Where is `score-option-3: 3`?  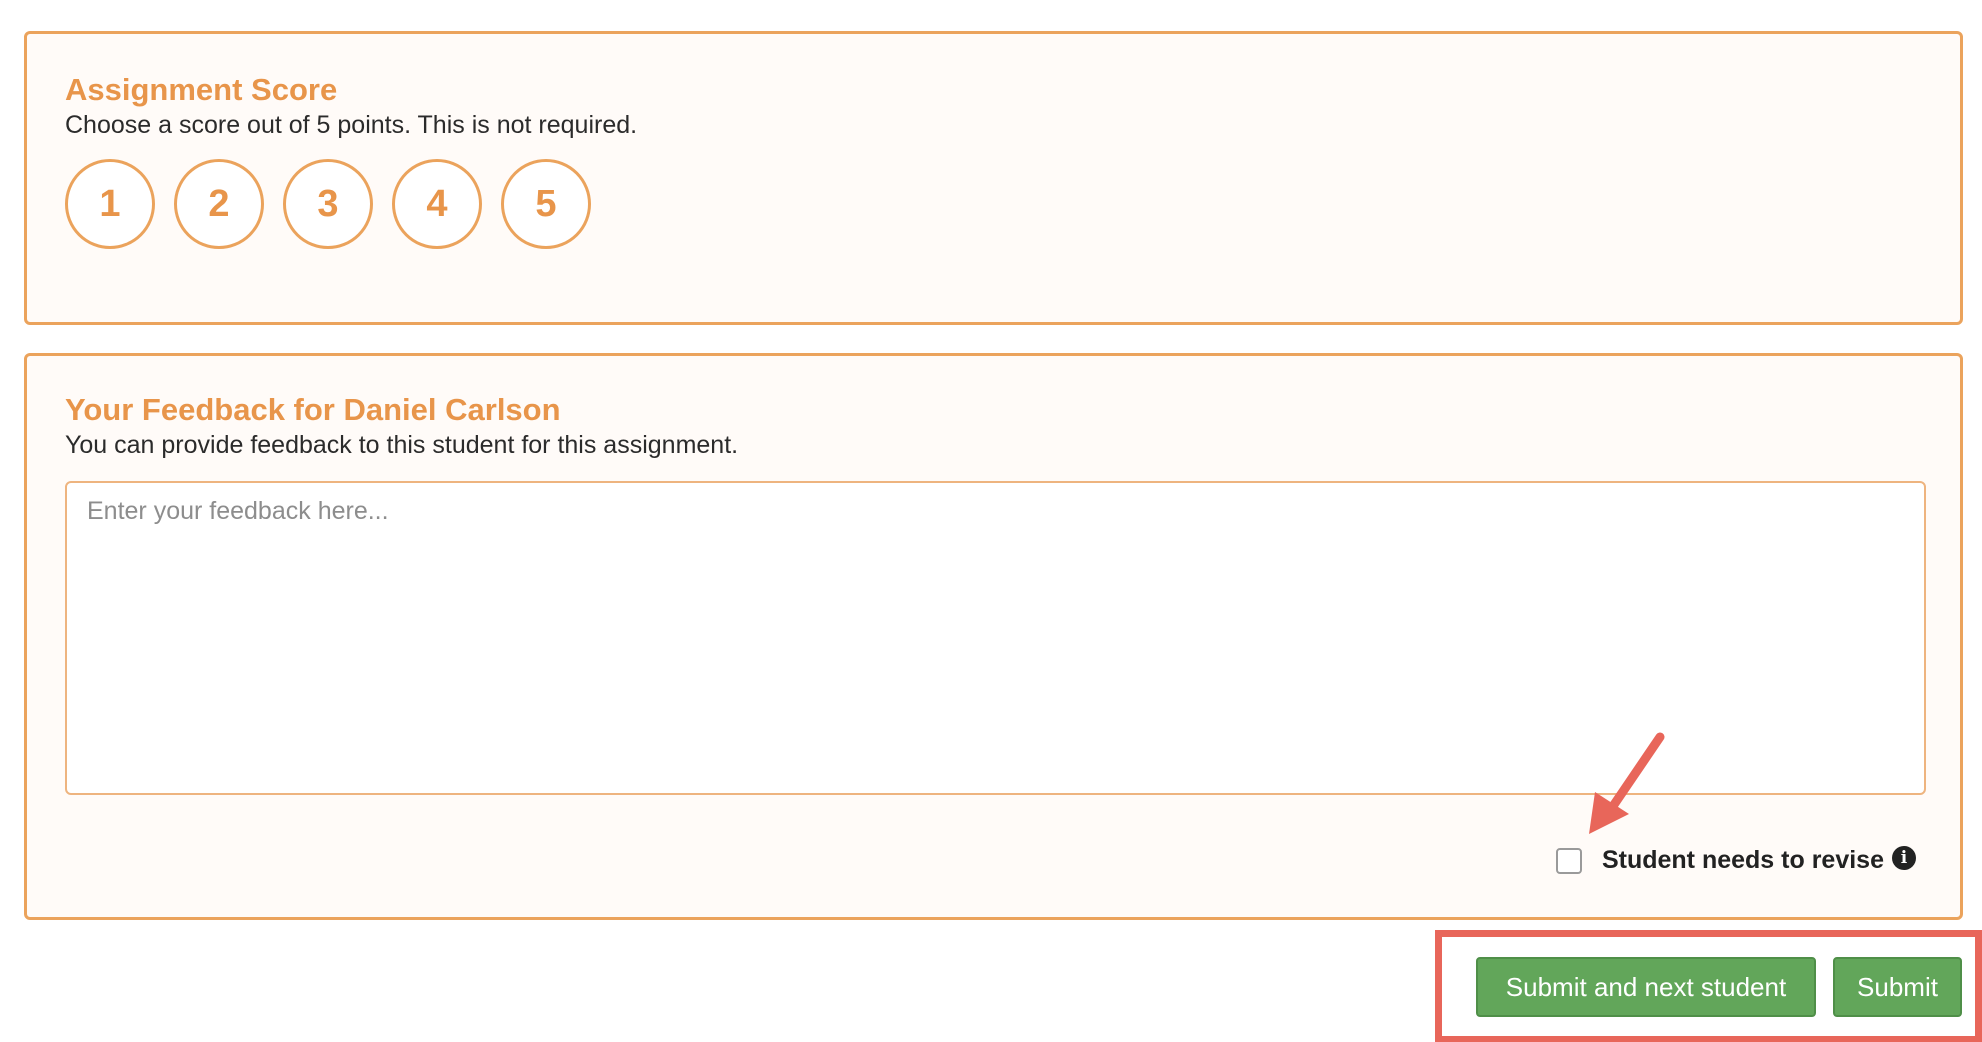
score-option-3: 3 is located at coordinates (328, 204).